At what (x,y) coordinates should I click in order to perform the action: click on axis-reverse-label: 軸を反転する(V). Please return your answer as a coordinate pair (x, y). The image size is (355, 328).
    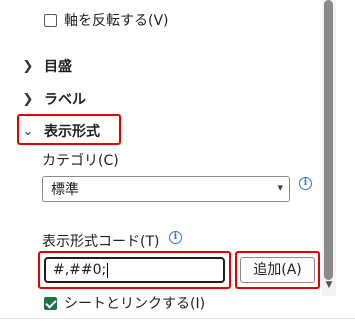
    Looking at the image, I should click on (116, 21).